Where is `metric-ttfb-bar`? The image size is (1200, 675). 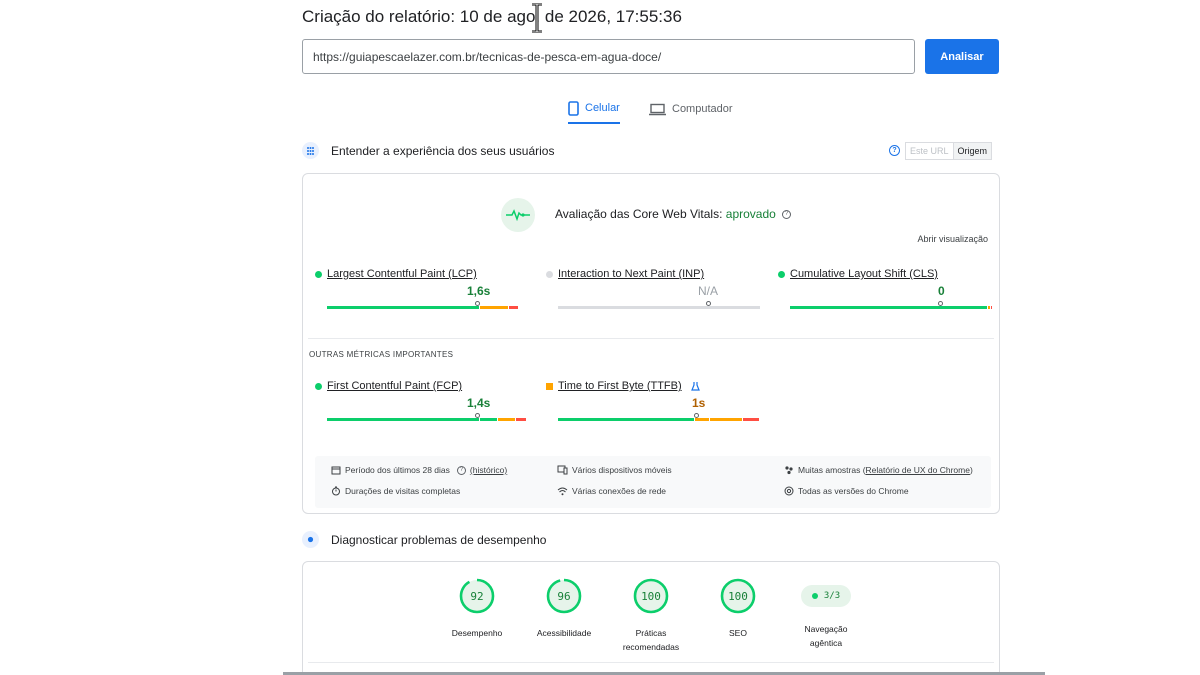
metric-ttfb-bar is located at coordinates (658, 419).